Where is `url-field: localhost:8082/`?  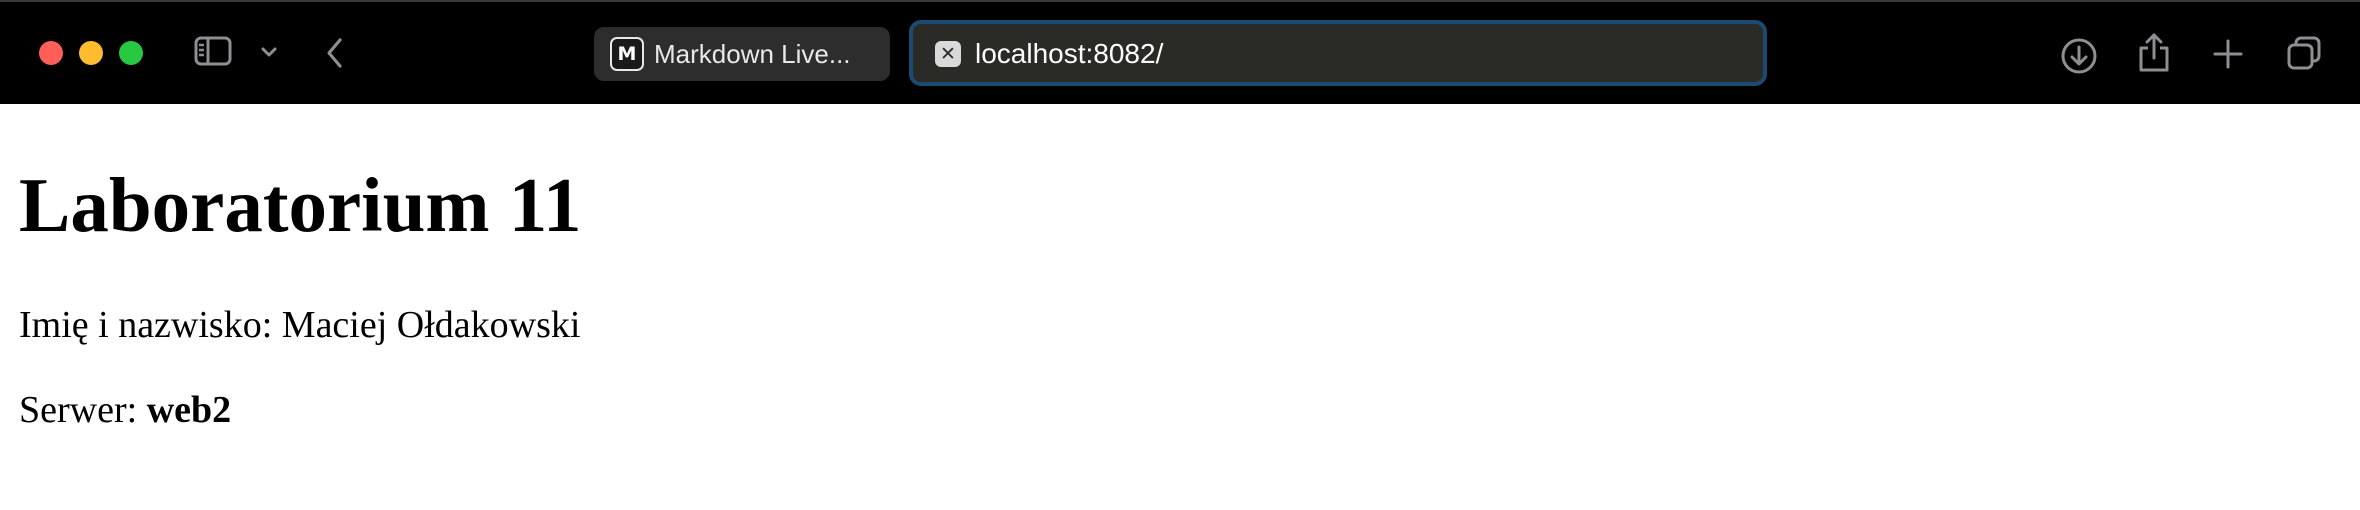
url-field: localhost:8082/ is located at coordinates (1069, 54).